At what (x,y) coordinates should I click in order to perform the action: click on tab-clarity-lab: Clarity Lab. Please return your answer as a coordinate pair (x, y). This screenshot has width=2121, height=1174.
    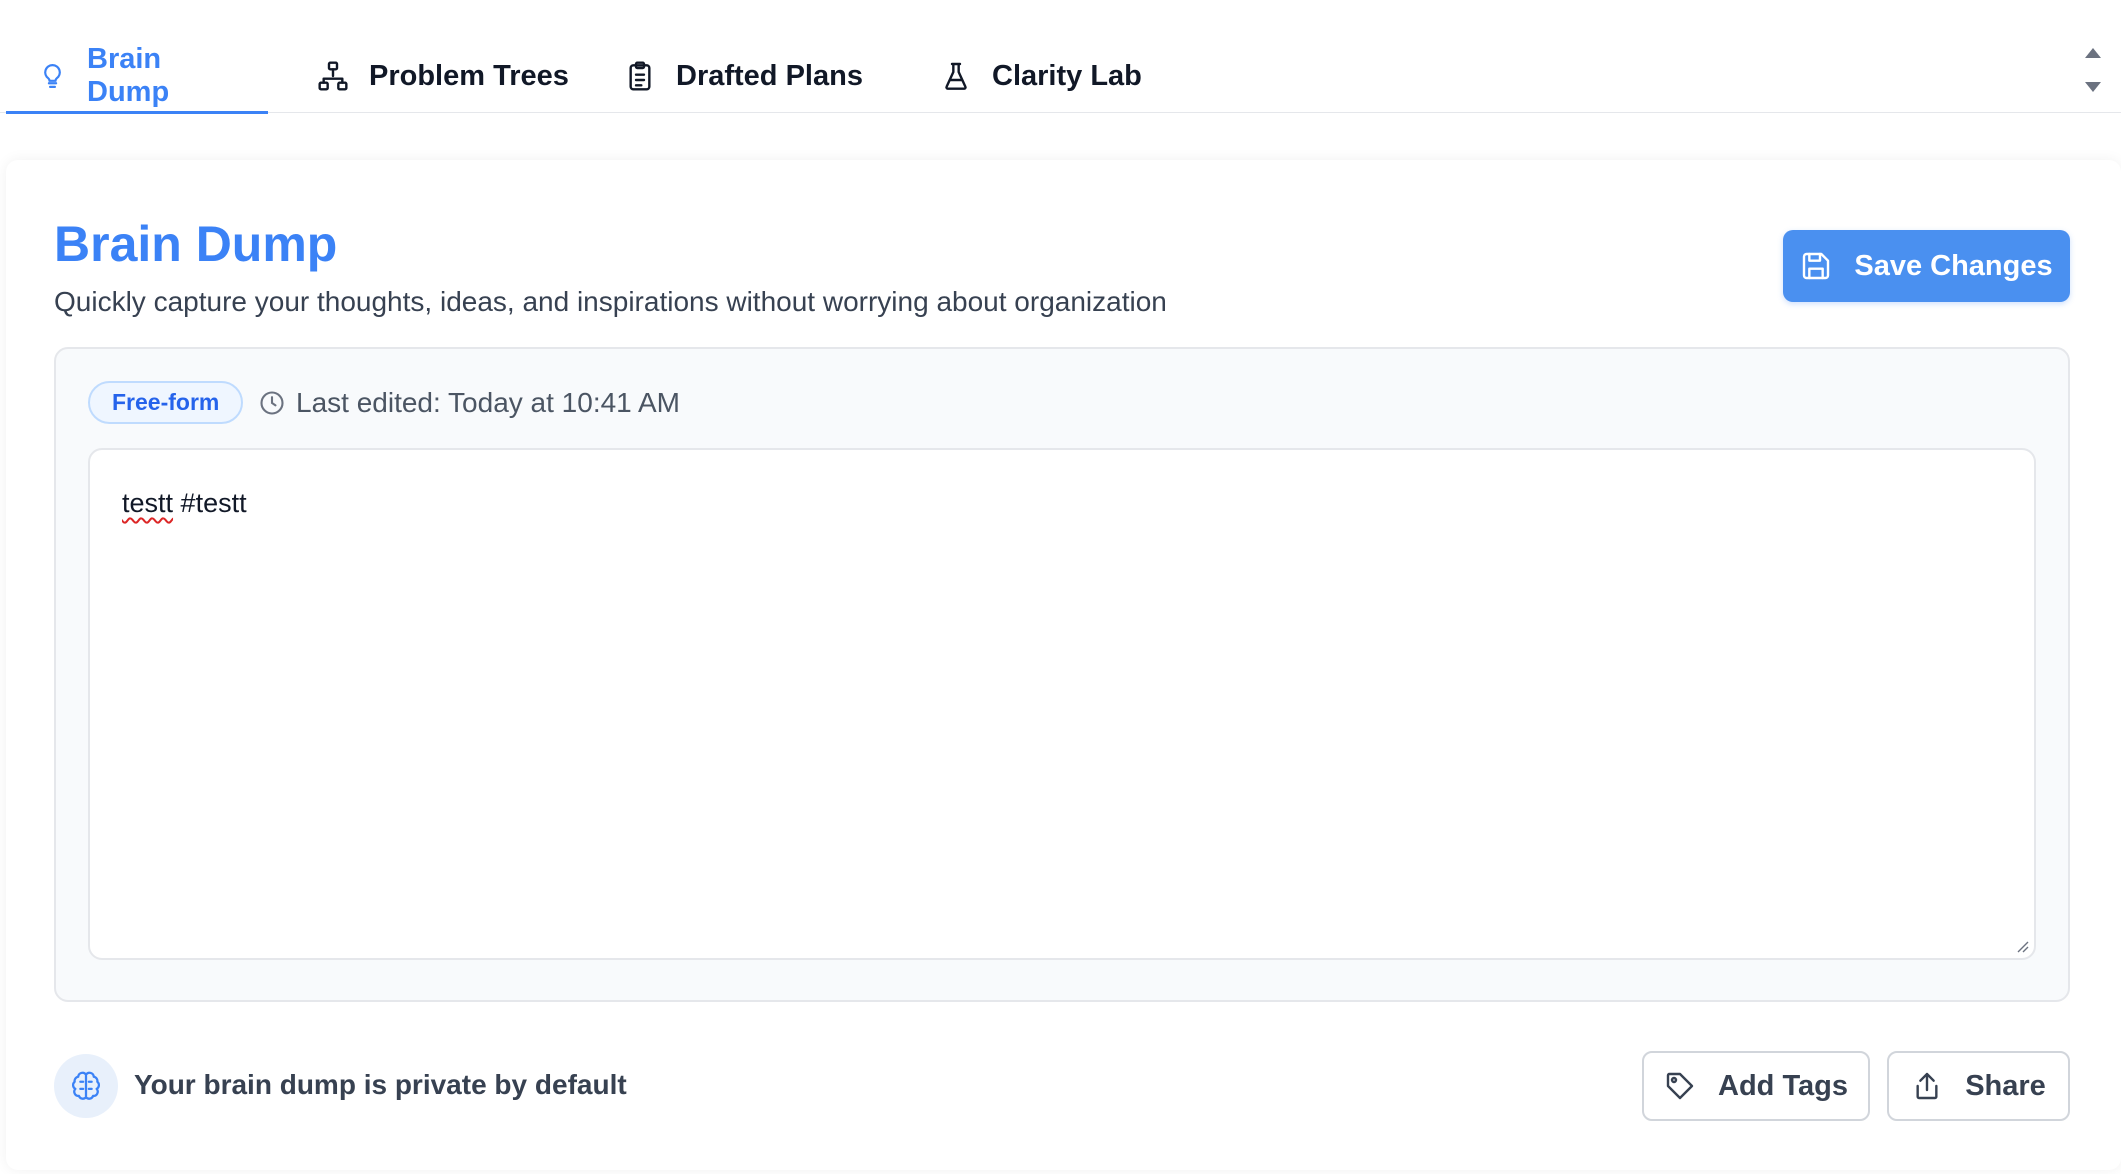
    Looking at the image, I should click on (1041, 76).